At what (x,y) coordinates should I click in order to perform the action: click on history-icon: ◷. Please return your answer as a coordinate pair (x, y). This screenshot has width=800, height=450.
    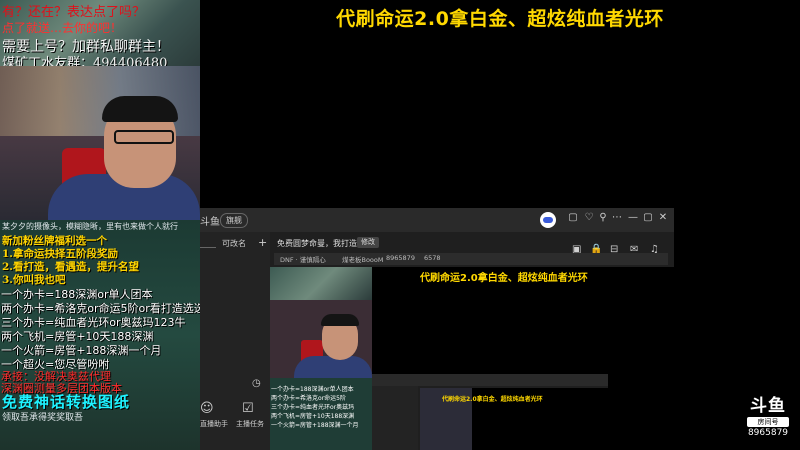
    Looking at the image, I should click on (256, 383).